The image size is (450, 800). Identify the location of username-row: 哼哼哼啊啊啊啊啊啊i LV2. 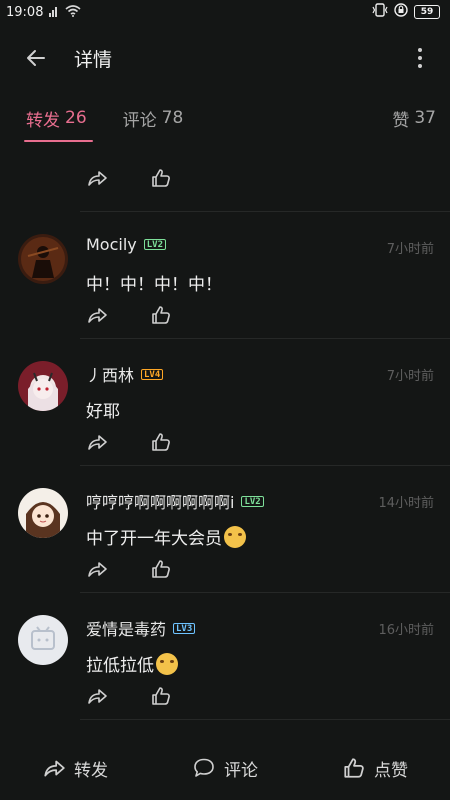
(175, 501).